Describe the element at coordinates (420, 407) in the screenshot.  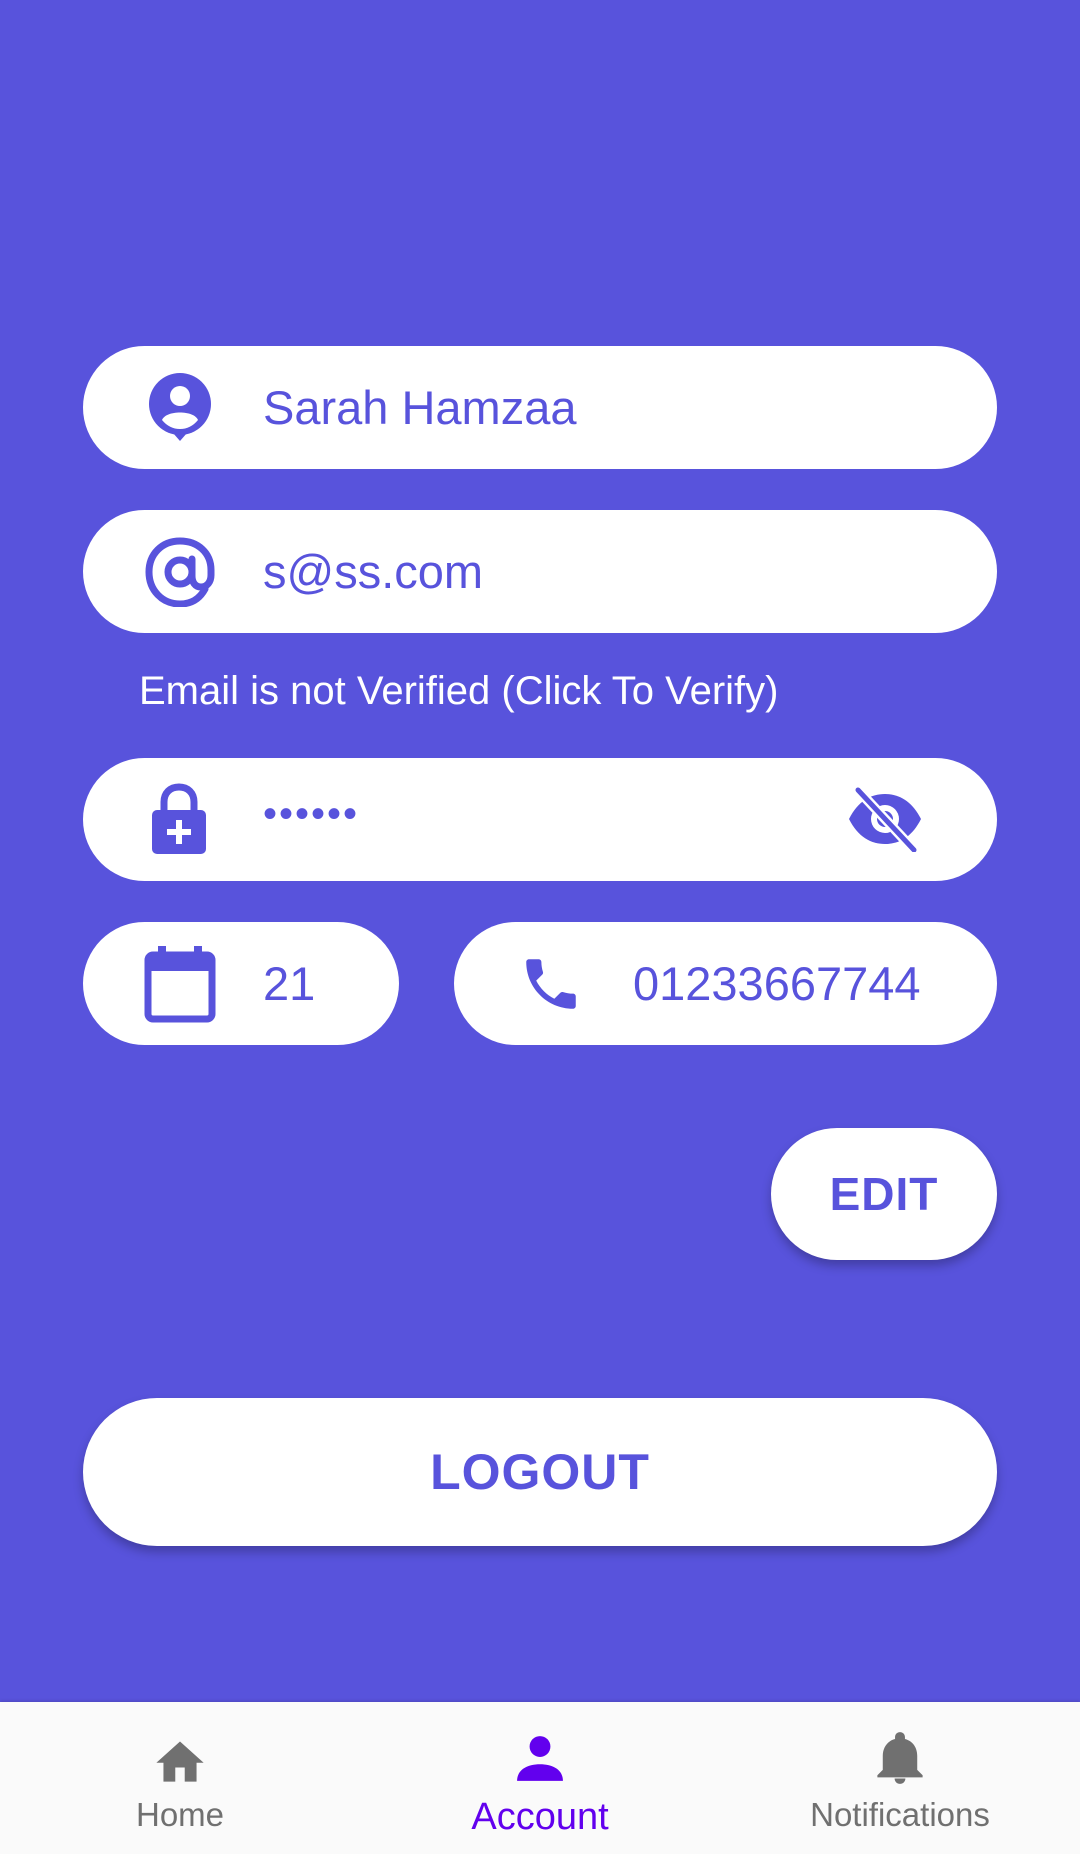
I see `name-value: Sarah Hamzaa` at that location.